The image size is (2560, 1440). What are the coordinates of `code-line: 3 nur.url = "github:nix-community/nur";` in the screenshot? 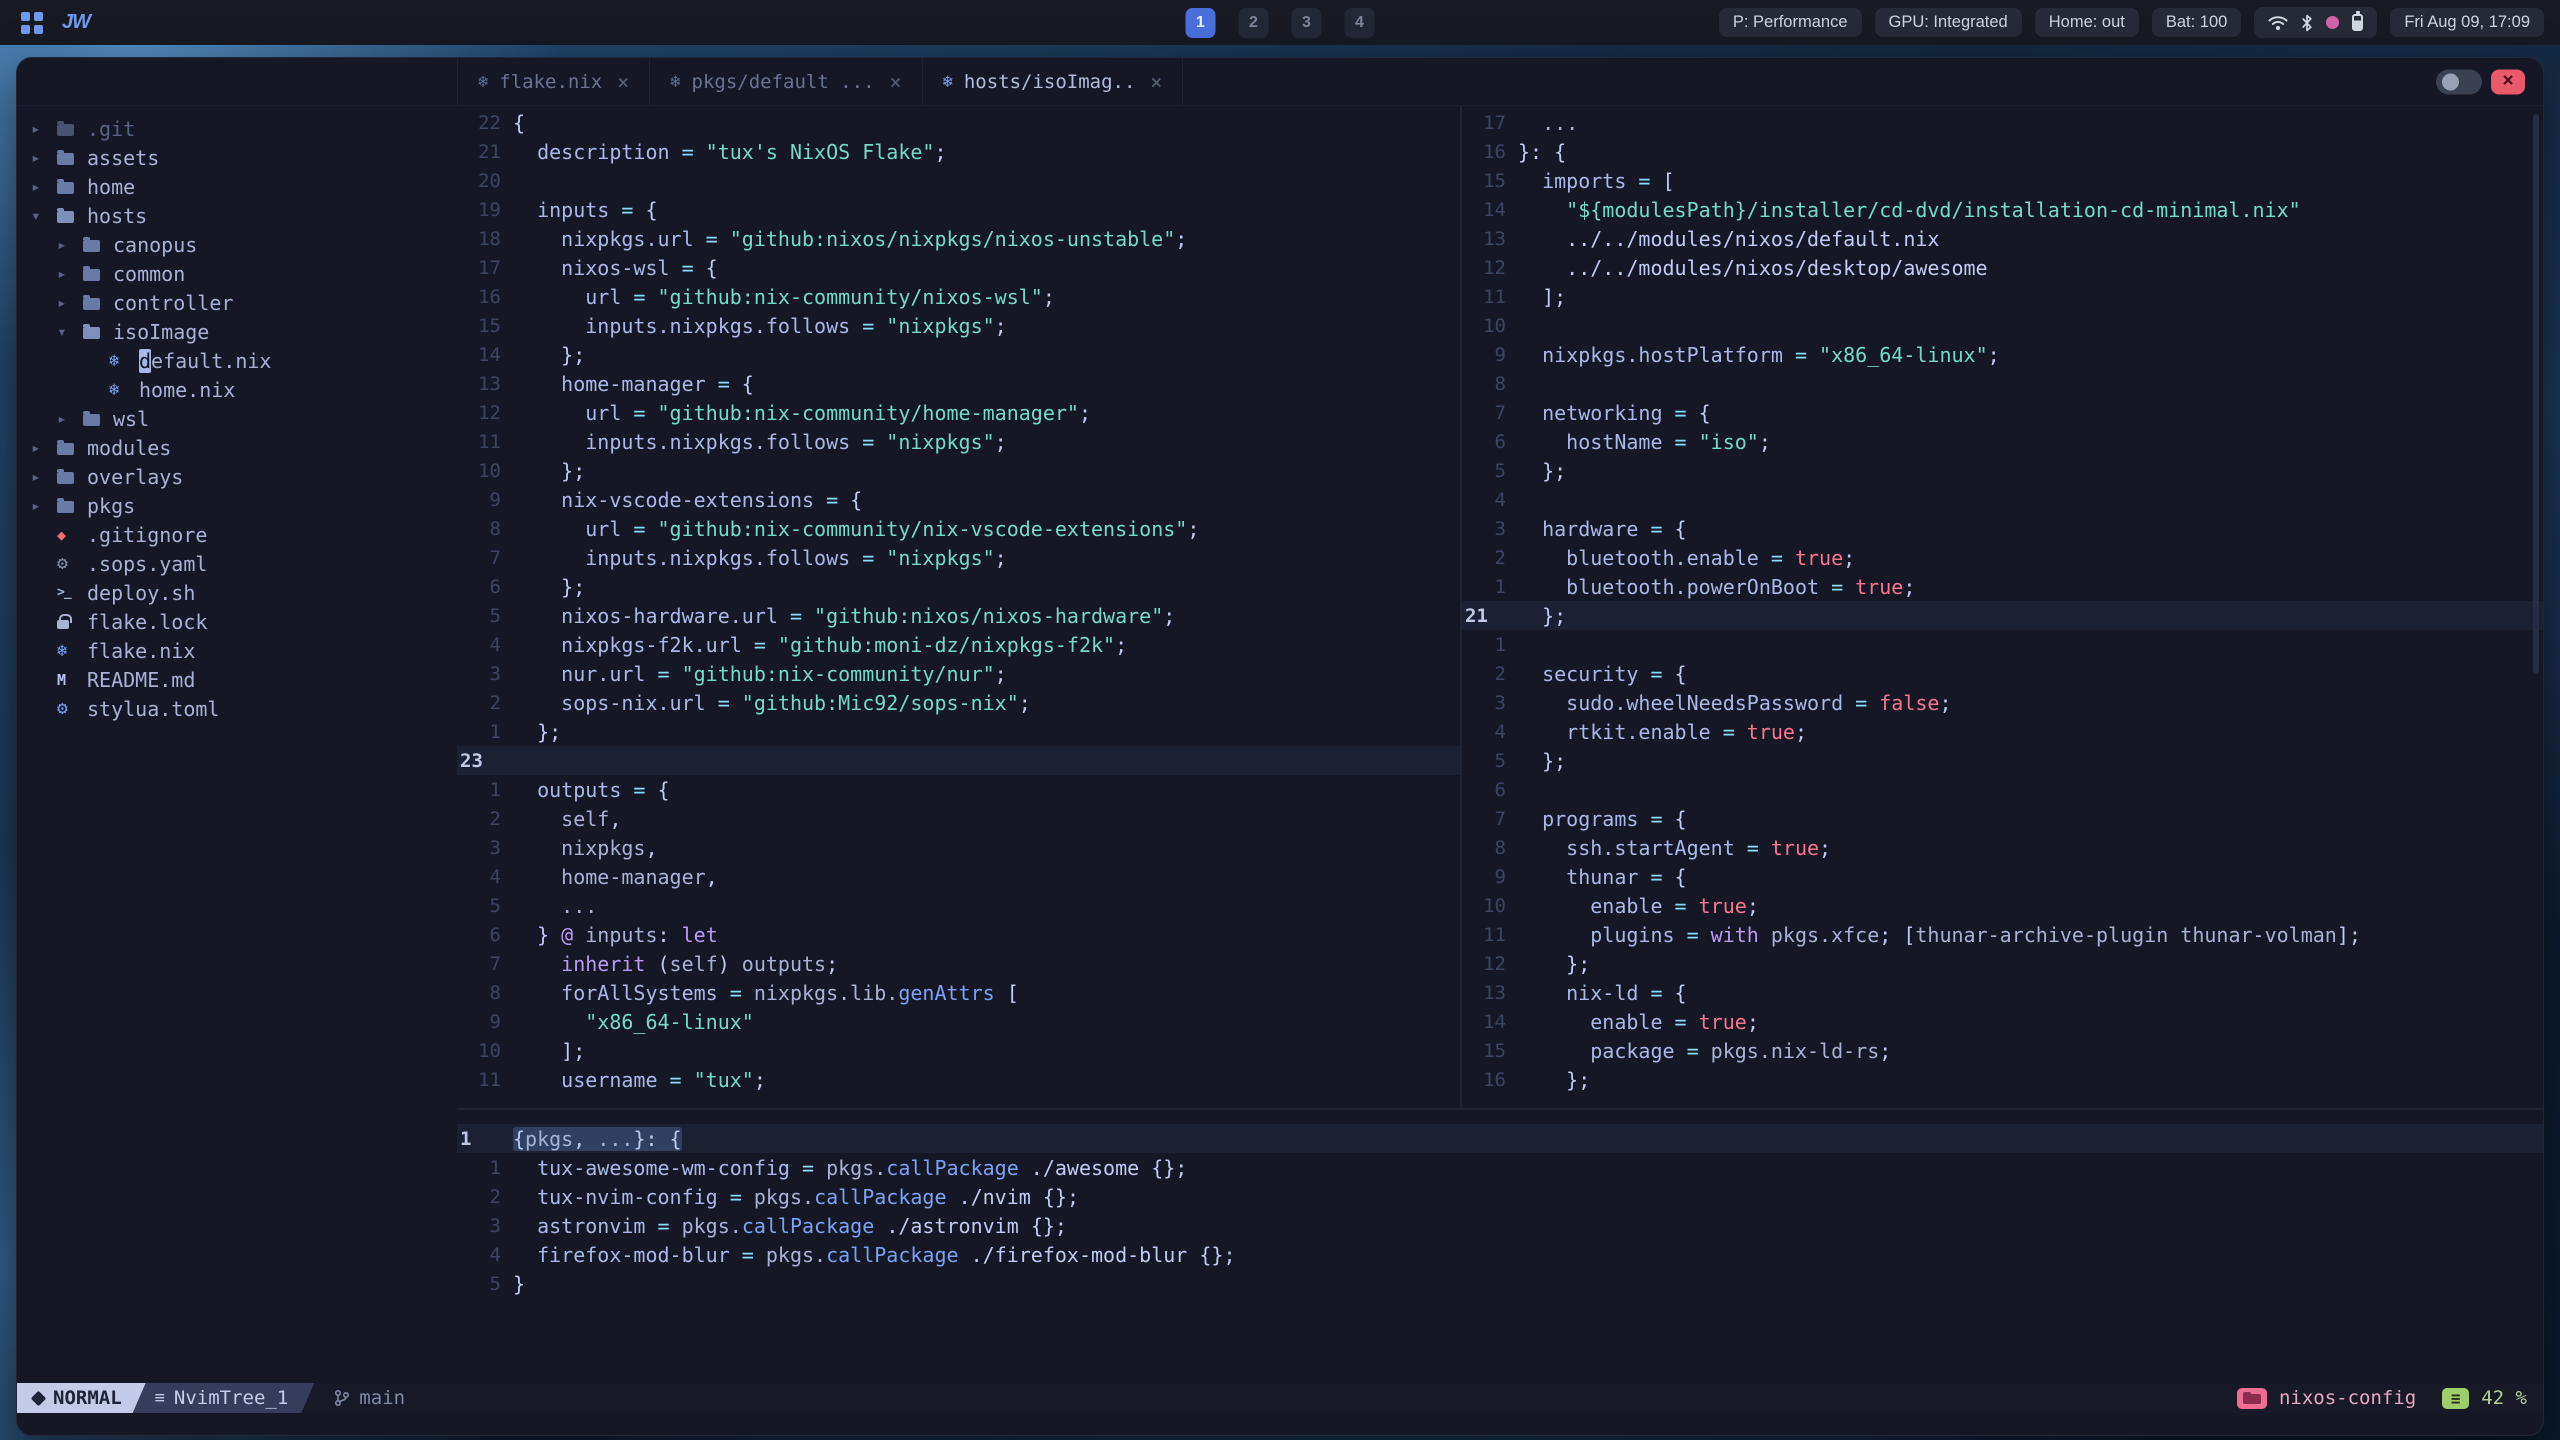 It's located at (958, 673).